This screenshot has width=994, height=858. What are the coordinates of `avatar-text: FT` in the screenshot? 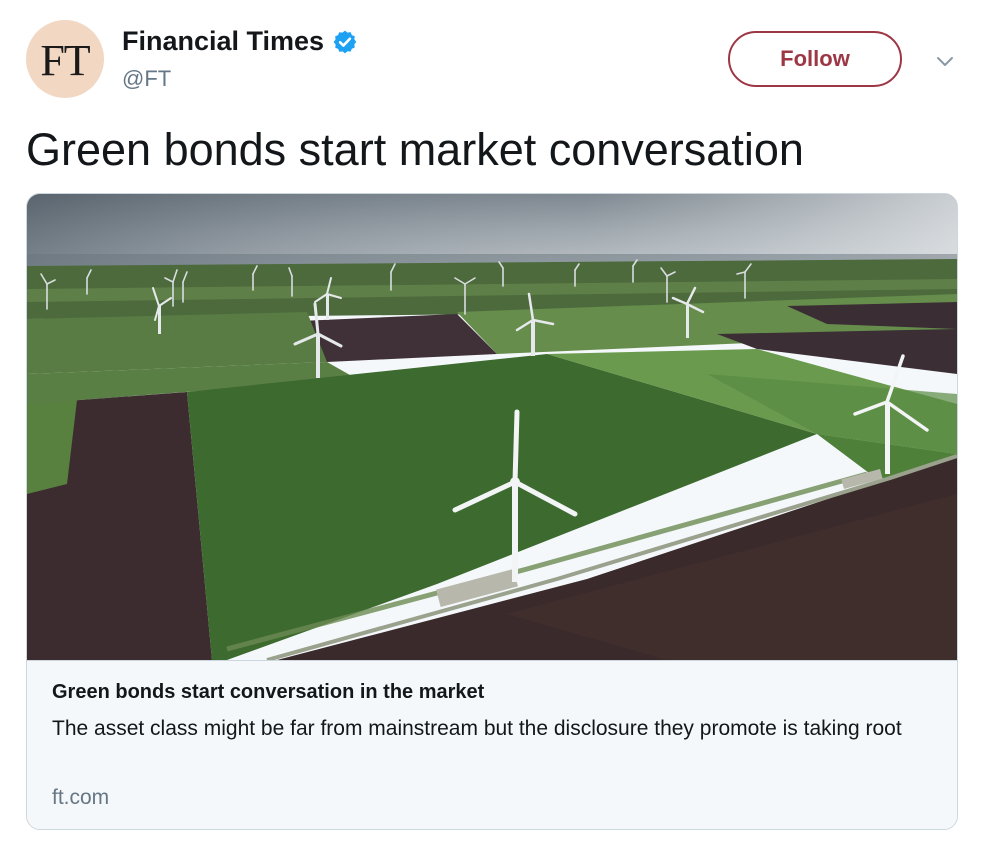 It's located at (65, 60).